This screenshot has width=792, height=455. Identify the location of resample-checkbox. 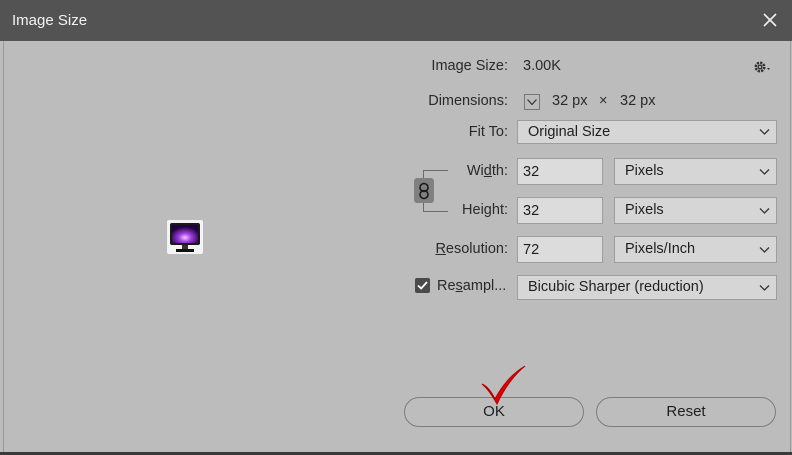
(422, 285).